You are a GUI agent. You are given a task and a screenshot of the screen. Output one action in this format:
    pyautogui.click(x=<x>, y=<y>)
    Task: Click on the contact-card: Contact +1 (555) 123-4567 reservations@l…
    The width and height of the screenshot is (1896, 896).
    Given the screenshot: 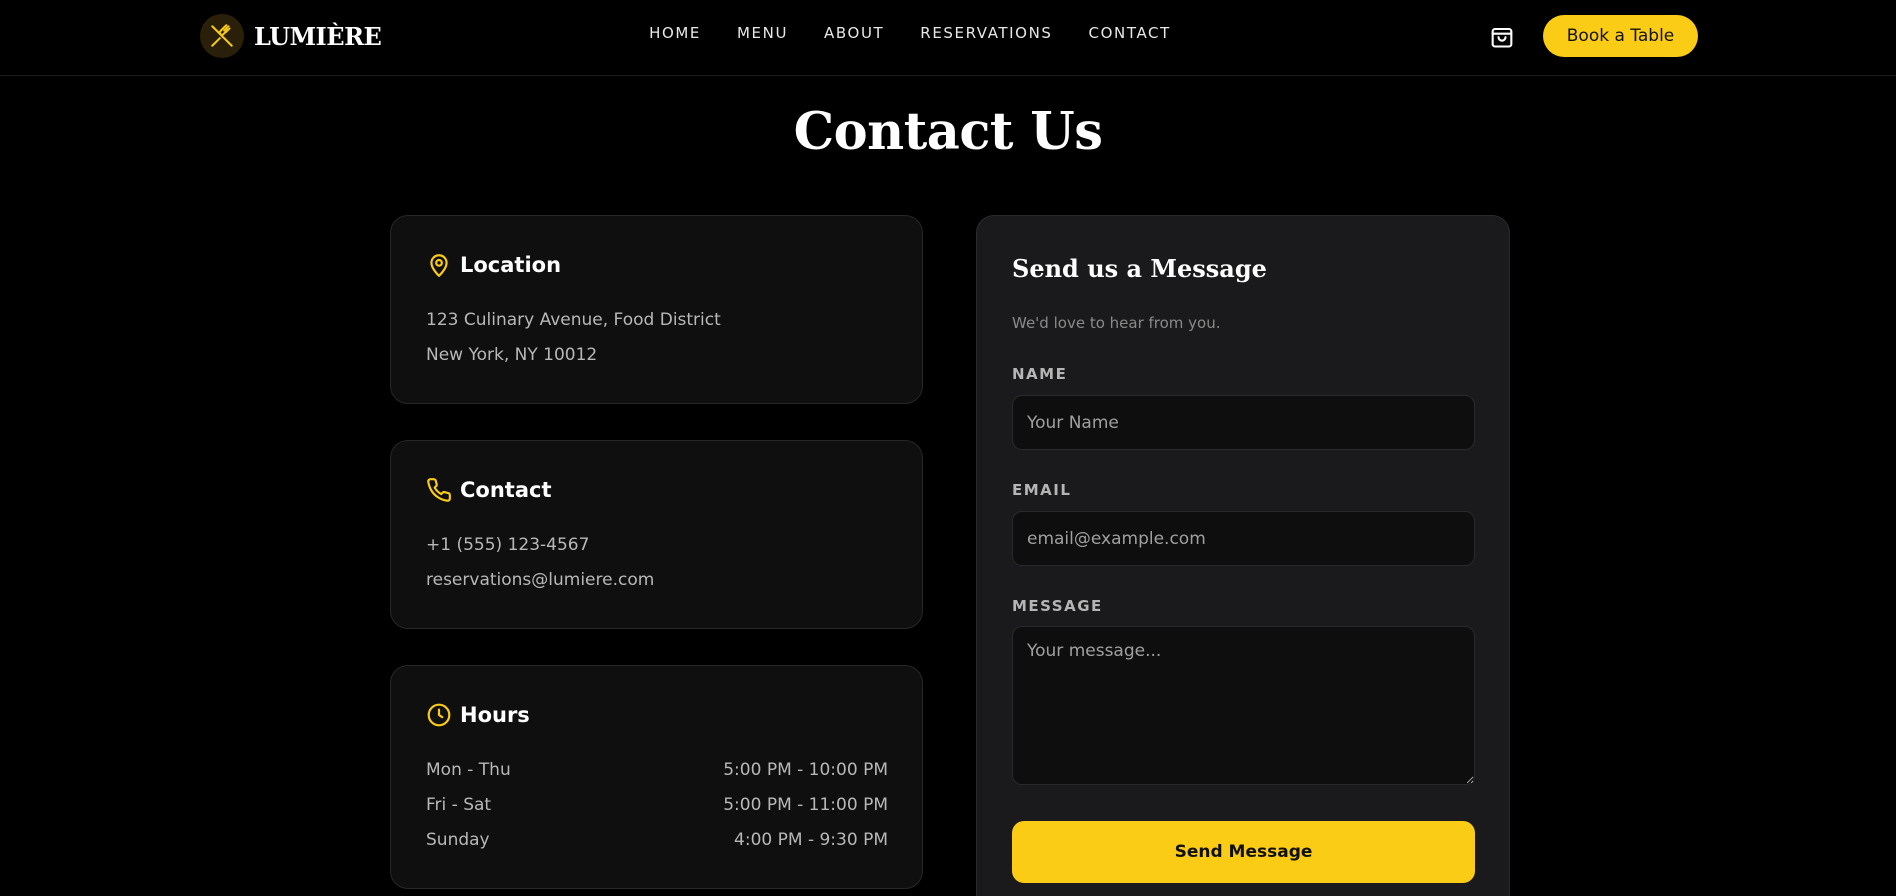 What is the action you would take?
    pyautogui.click(x=656, y=534)
    